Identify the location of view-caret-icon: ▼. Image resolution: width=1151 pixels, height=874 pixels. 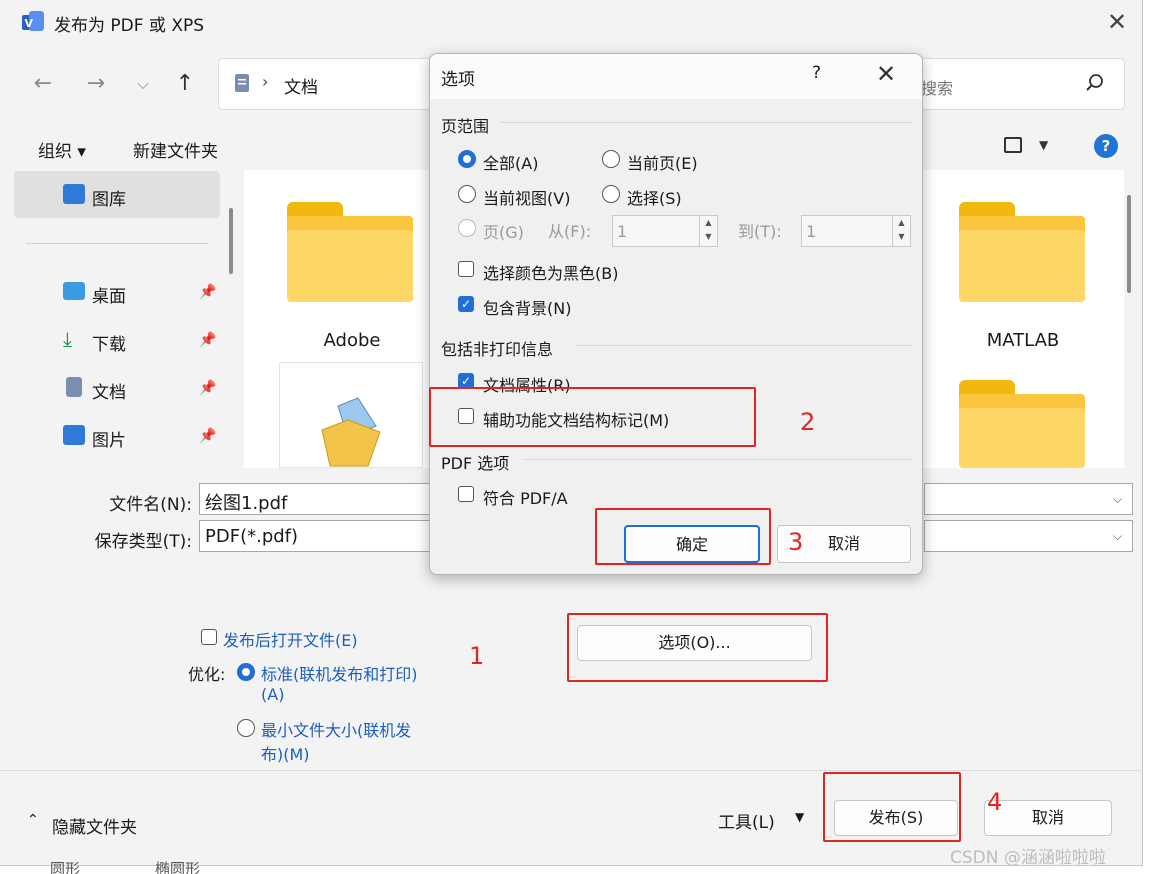
(1043, 145).